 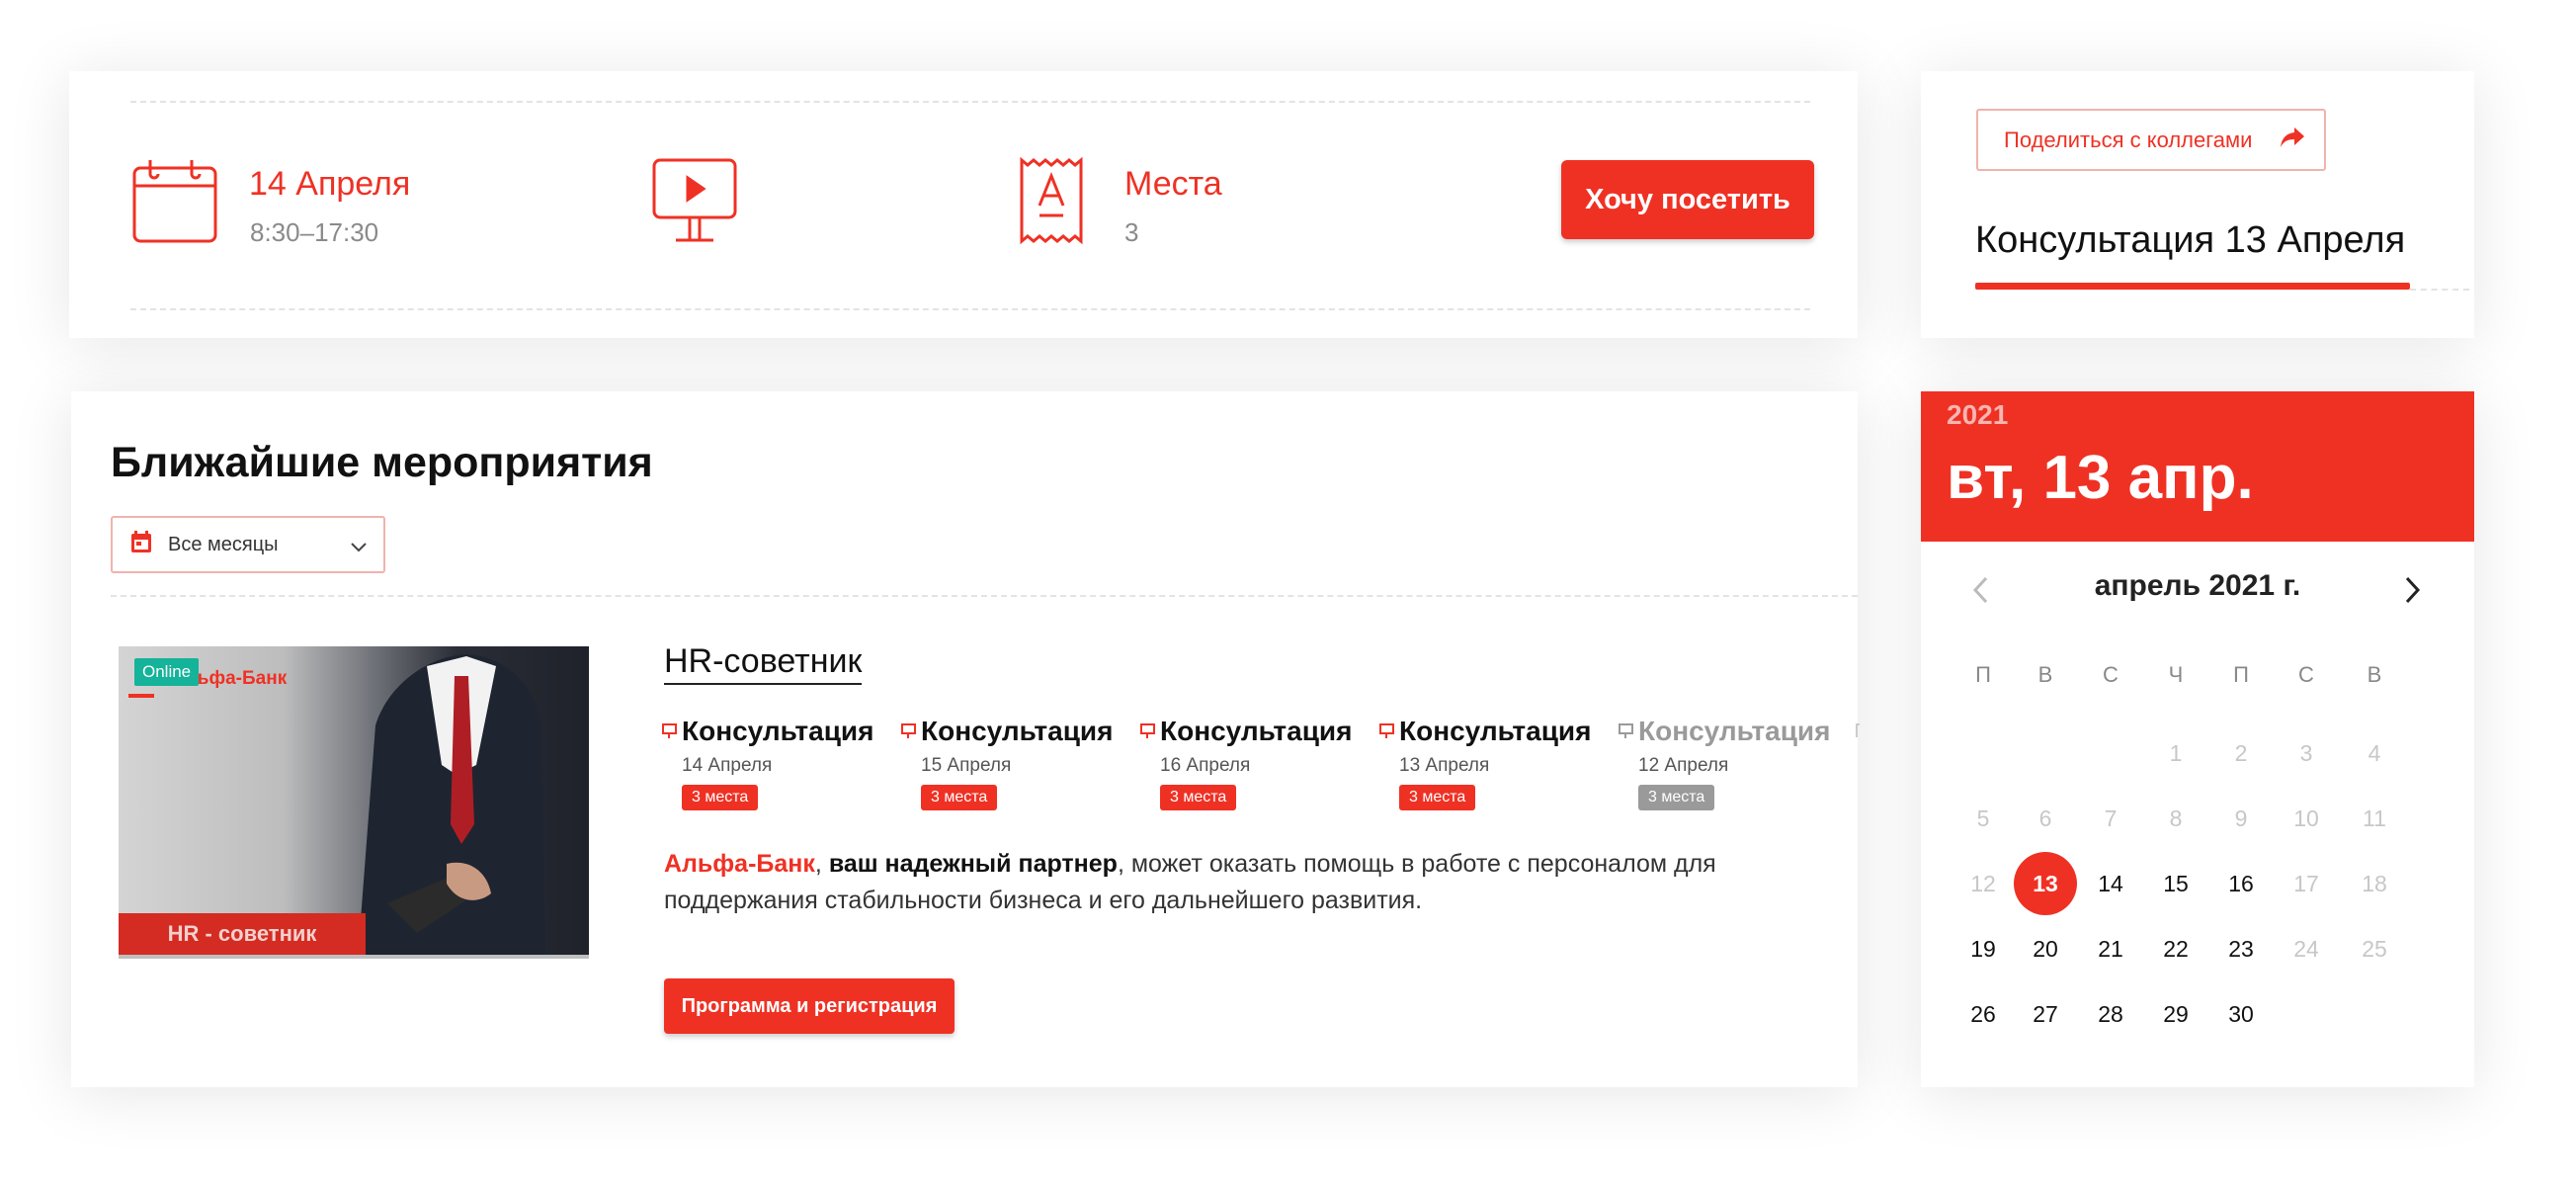 What do you see at coordinates (141, 544) in the screenshot?
I see `calendar-small-icon` at bounding box center [141, 544].